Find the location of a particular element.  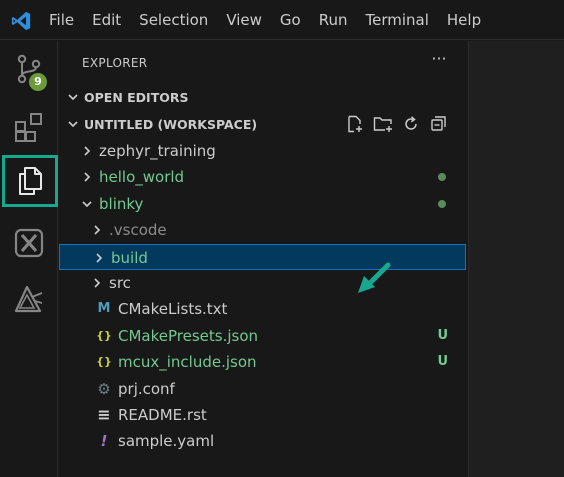

mcuxpresso-button is located at coordinates (29, 299).